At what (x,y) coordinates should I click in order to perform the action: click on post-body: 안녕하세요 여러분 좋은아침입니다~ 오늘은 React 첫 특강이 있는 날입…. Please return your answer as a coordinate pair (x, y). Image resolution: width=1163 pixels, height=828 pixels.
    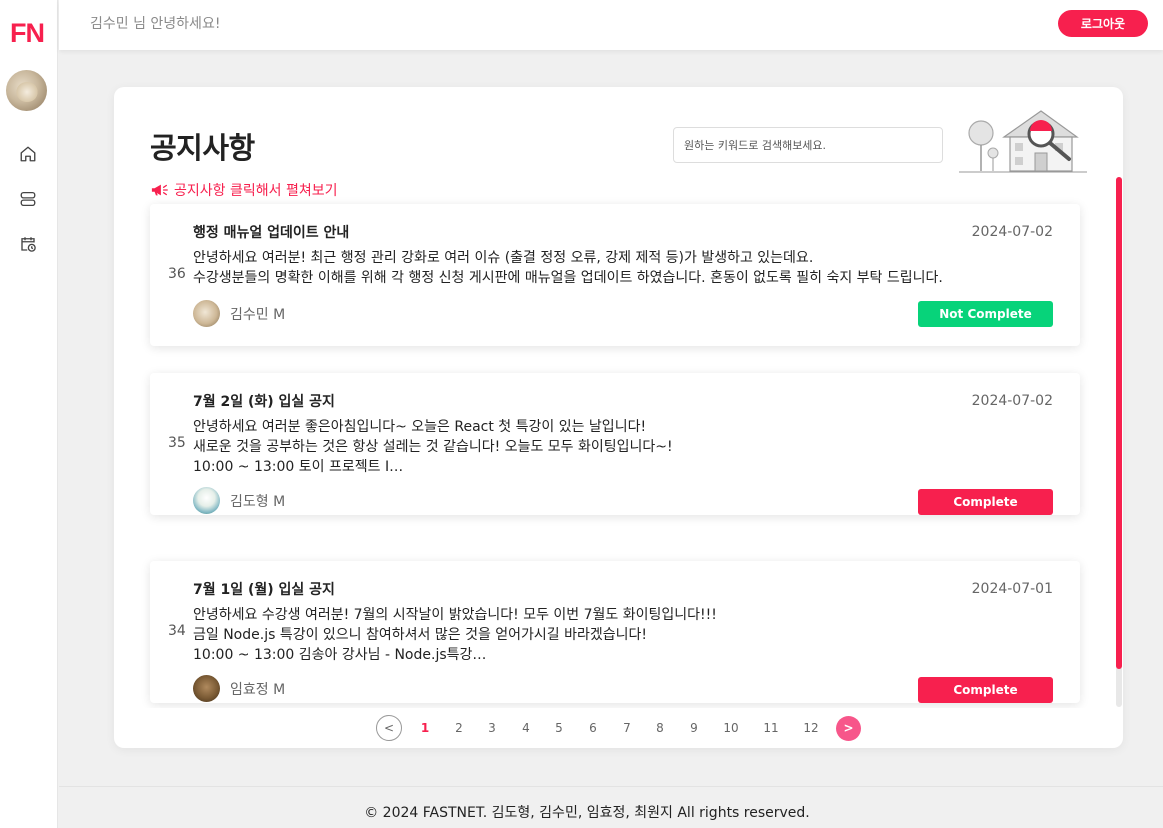
    Looking at the image, I should click on (433, 447).